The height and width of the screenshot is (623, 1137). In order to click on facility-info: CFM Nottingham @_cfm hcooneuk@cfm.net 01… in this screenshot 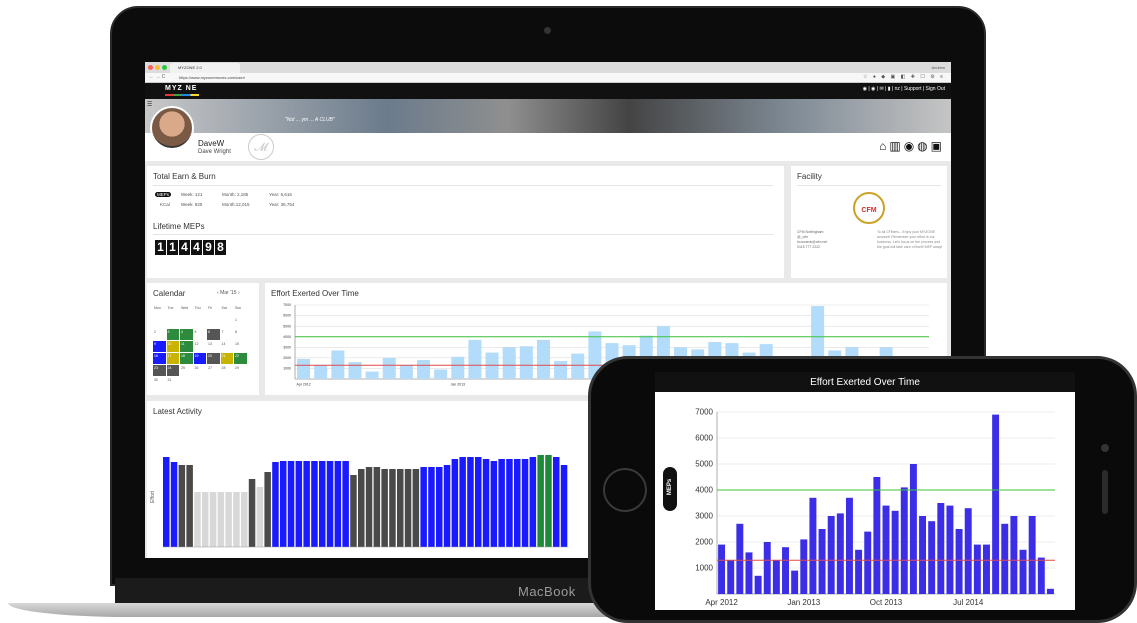, I will do `click(812, 240)`.